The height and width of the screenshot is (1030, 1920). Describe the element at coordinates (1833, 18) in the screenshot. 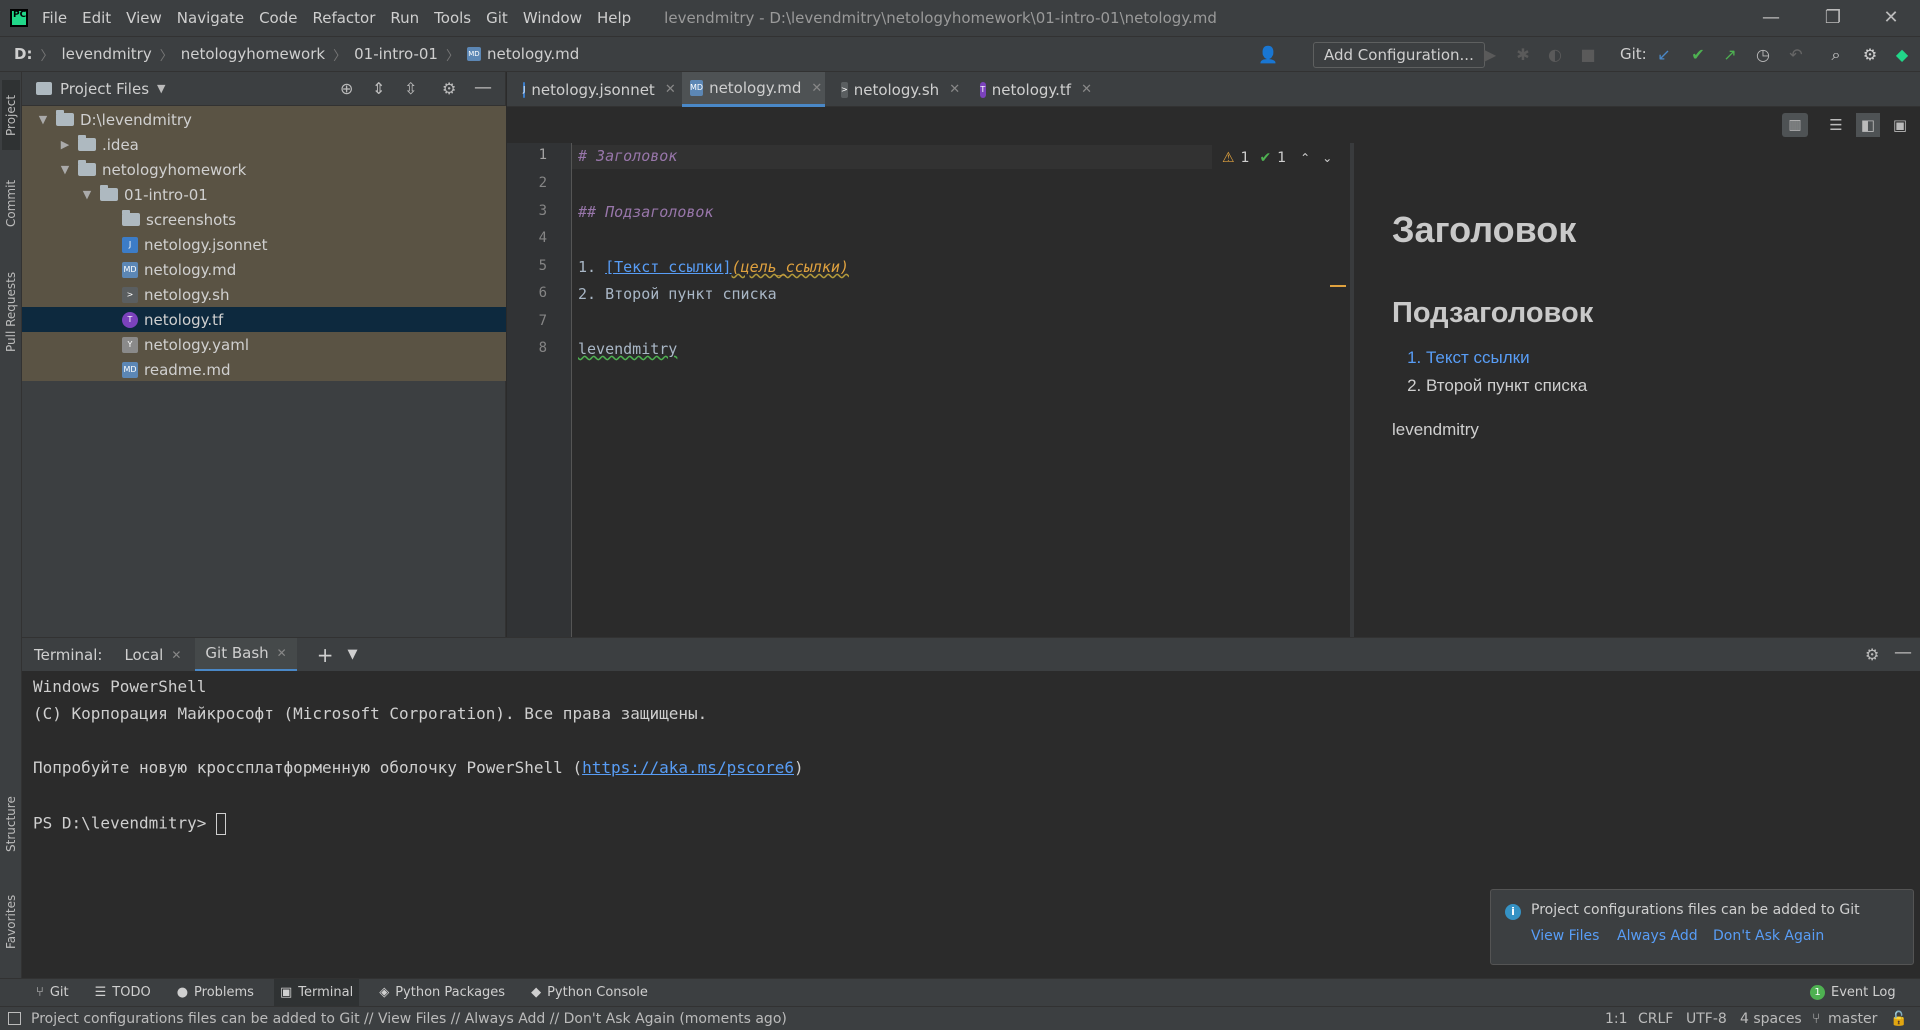

I see `restore-icon: ❐` at that location.